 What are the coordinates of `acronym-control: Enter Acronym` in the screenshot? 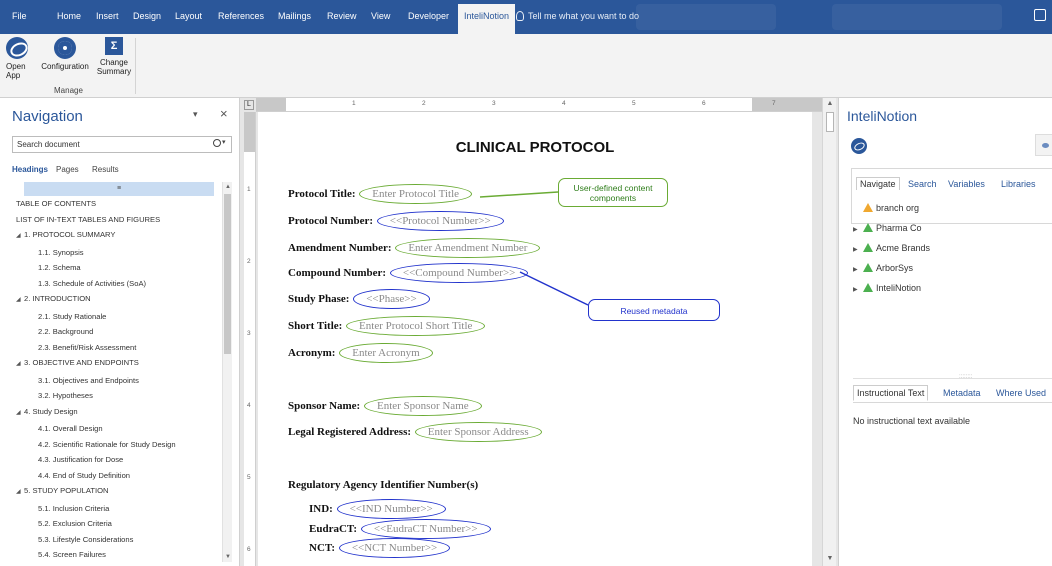 It's located at (386, 353).